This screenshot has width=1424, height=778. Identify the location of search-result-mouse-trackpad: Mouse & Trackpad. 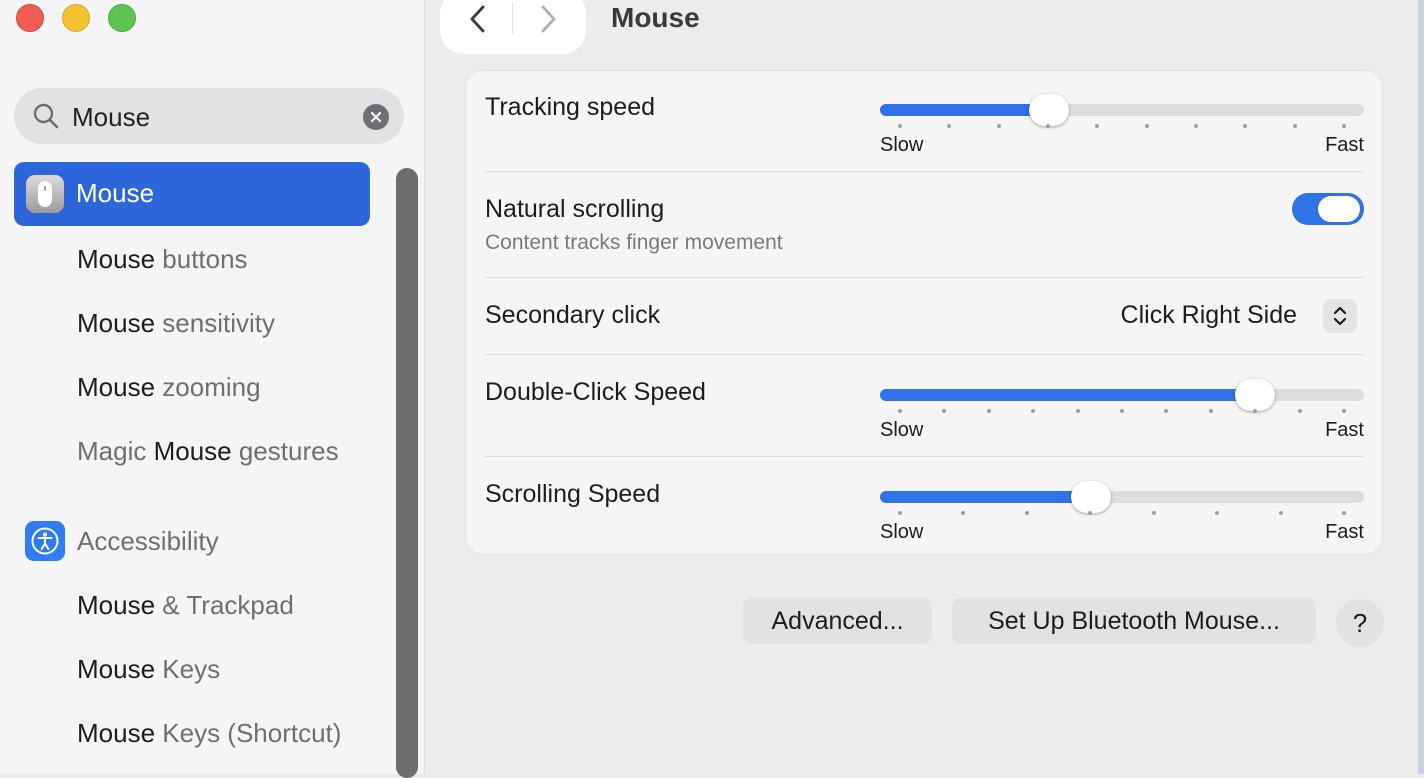
(185, 605).